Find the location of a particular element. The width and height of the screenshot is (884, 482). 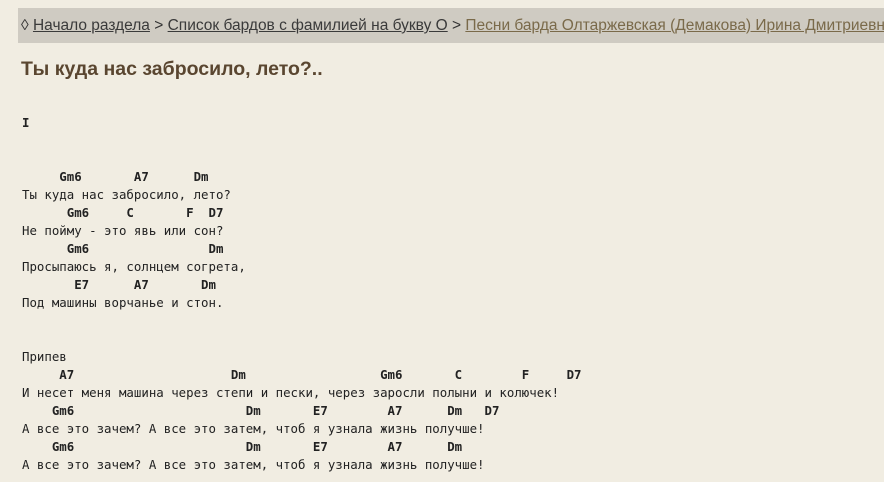

section-marker: I is located at coordinates (26, 122).